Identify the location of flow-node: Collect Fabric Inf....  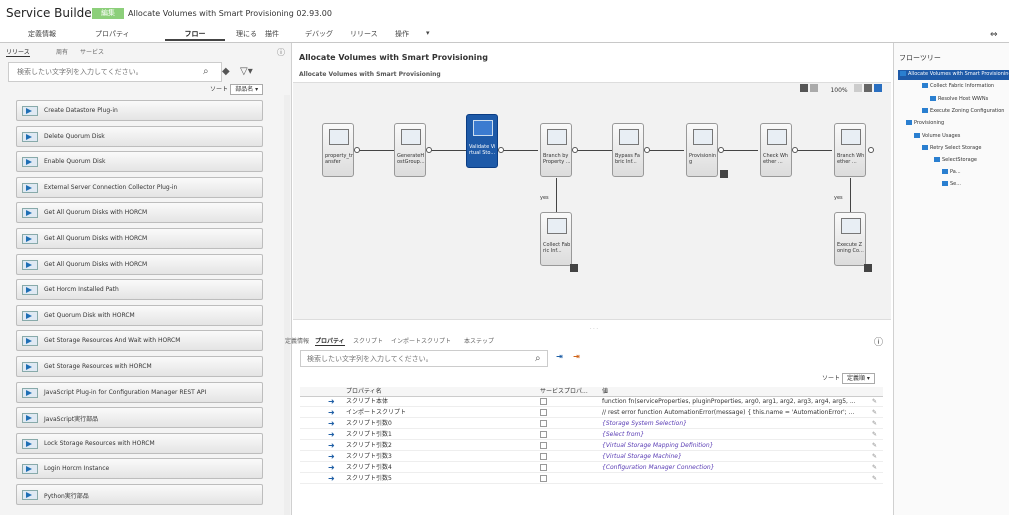
(556, 239).